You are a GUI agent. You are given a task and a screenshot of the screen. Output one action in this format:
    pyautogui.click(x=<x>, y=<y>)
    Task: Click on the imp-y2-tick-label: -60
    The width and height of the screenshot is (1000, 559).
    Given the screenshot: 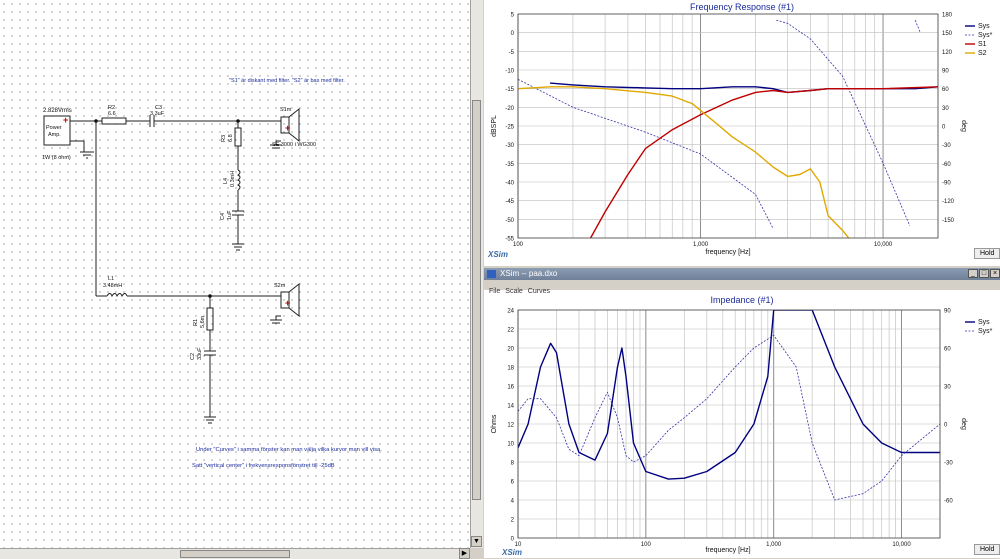 What is the action you would take?
    pyautogui.click(x=948, y=502)
    